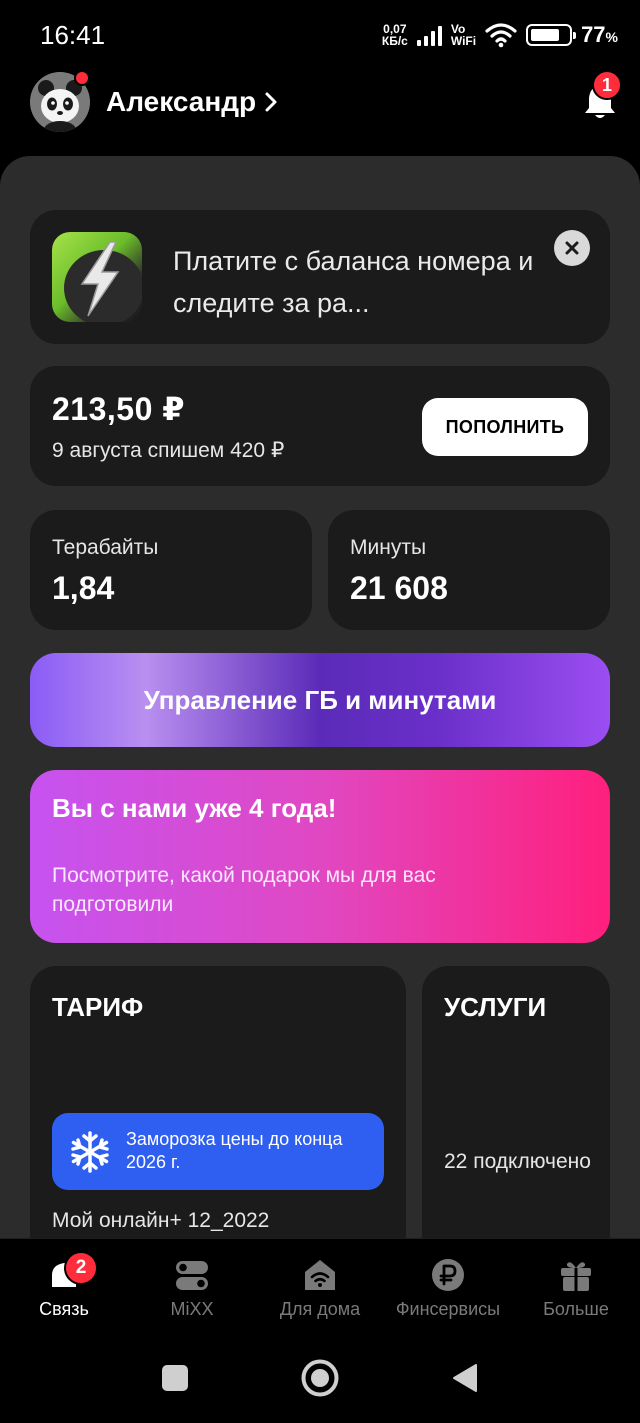  I want to click on tab-label: Финсервисы, so click(448, 1309).